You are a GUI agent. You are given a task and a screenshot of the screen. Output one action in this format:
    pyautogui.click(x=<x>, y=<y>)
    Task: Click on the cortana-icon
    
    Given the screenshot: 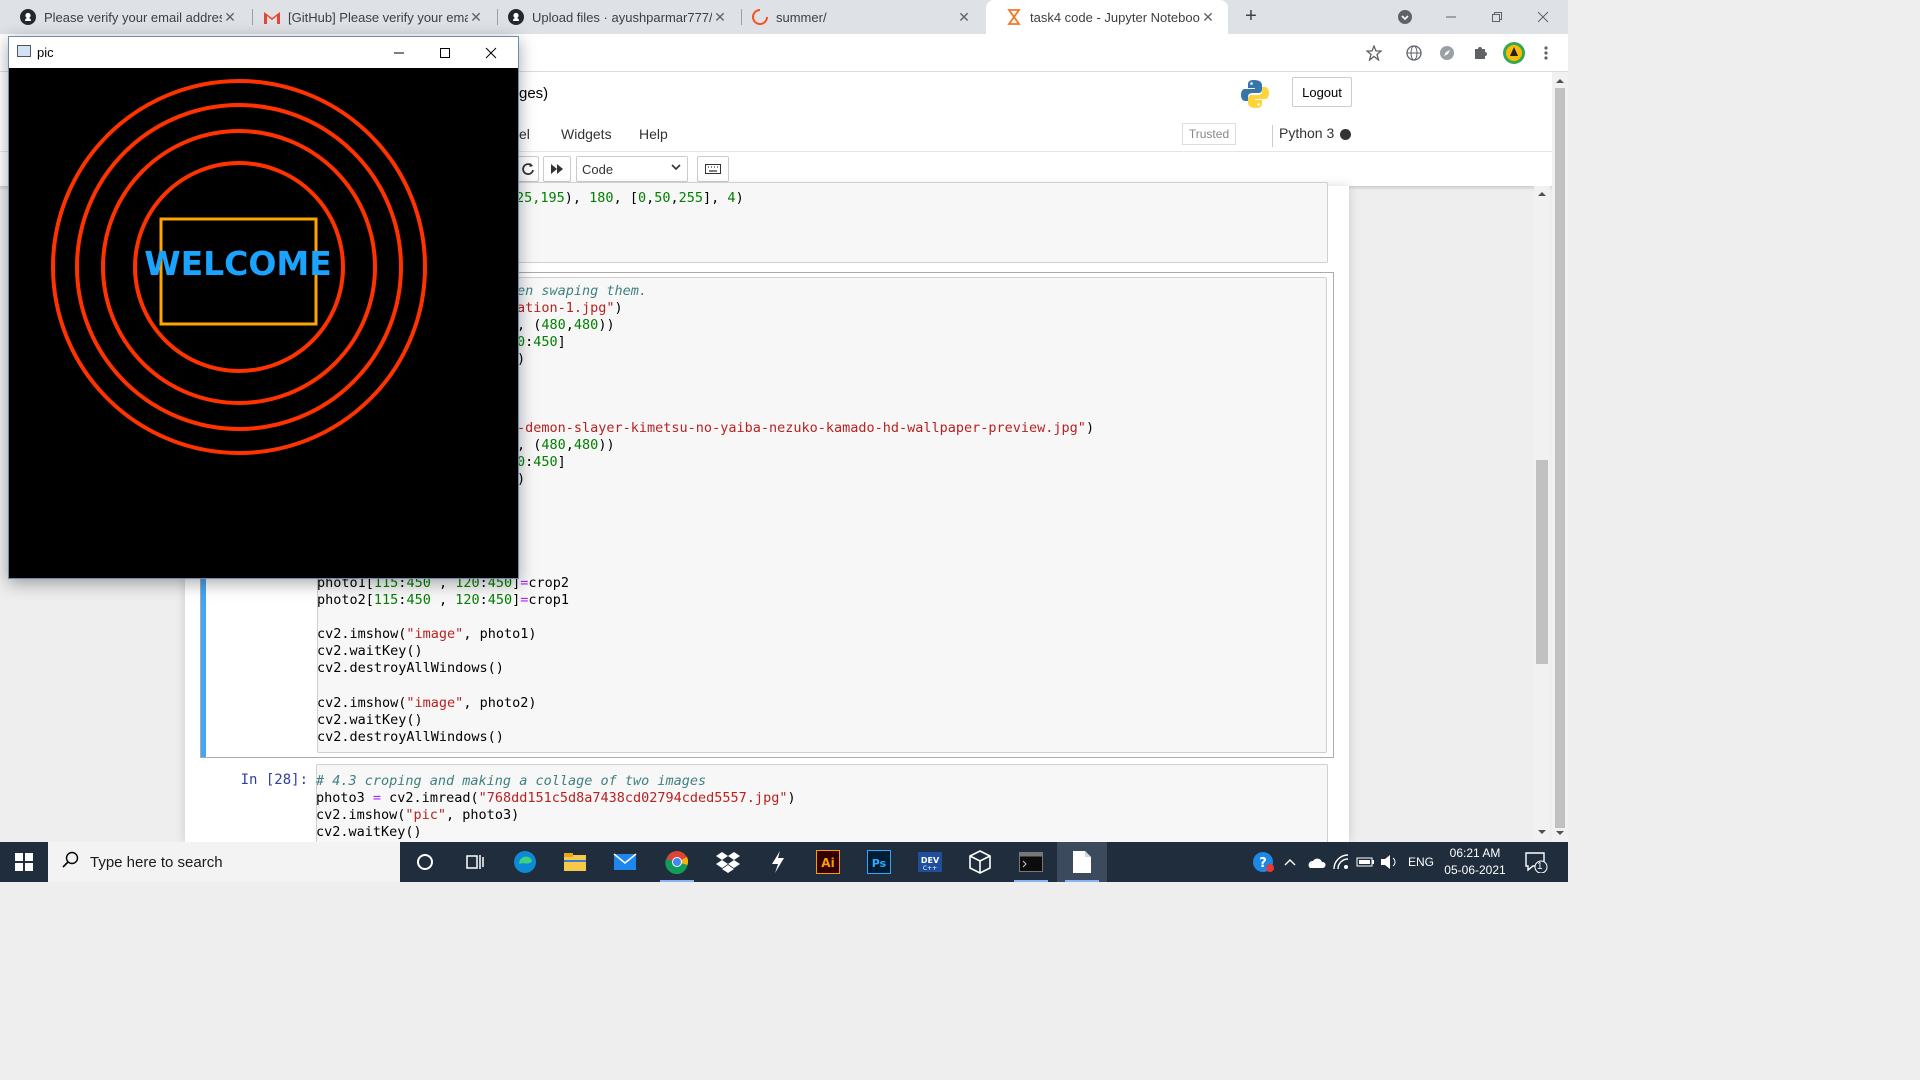 What is the action you would take?
    pyautogui.click(x=425, y=862)
    